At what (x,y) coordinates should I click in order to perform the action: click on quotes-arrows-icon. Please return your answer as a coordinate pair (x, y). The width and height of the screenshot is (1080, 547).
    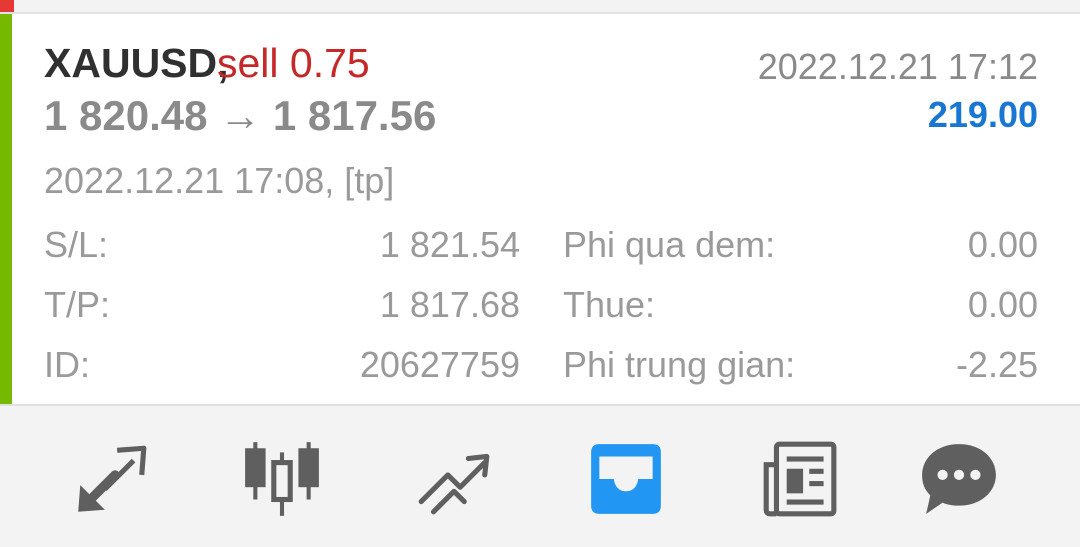
    Looking at the image, I should click on (112, 478).